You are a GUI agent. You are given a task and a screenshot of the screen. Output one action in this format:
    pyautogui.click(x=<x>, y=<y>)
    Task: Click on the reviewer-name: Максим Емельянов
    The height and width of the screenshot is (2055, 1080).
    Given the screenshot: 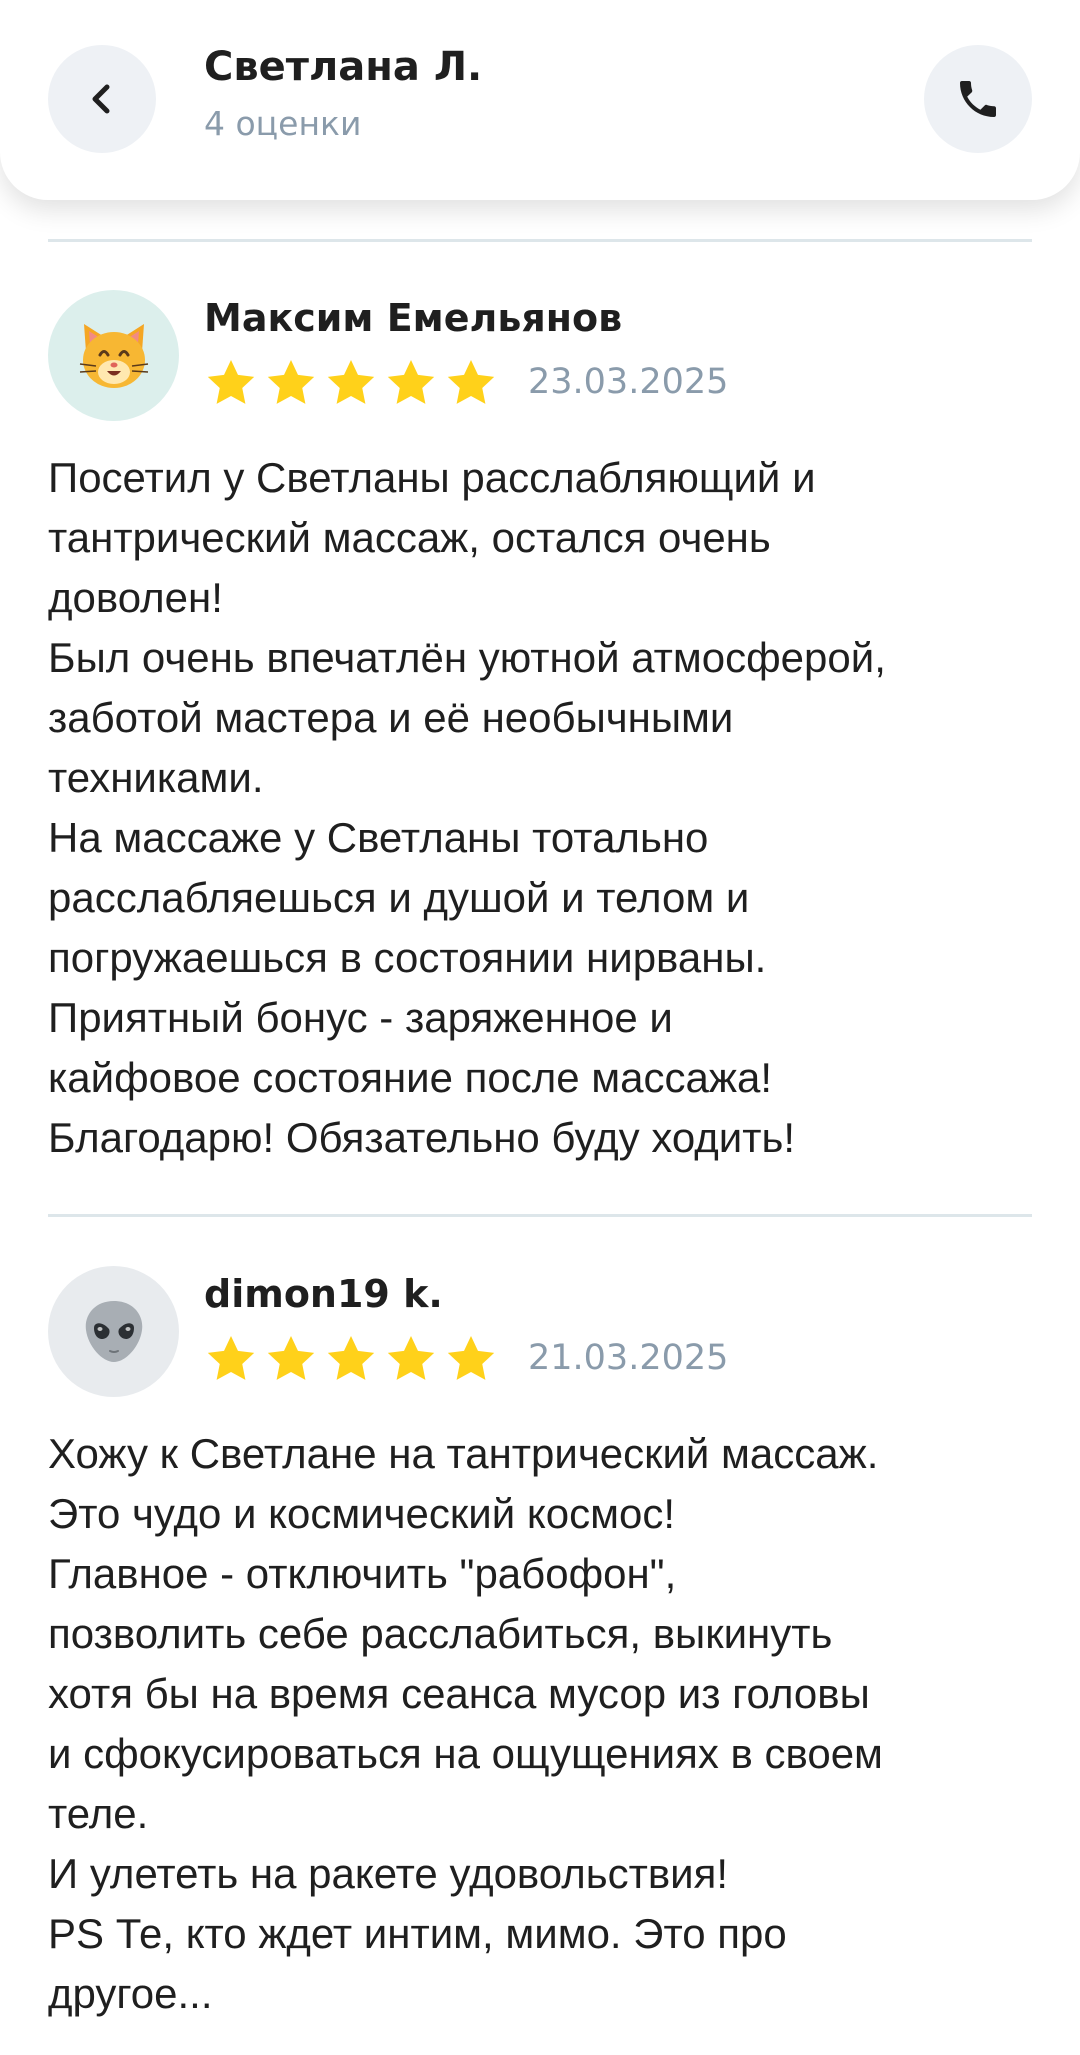 What is the action you would take?
    pyautogui.click(x=413, y=318)
    